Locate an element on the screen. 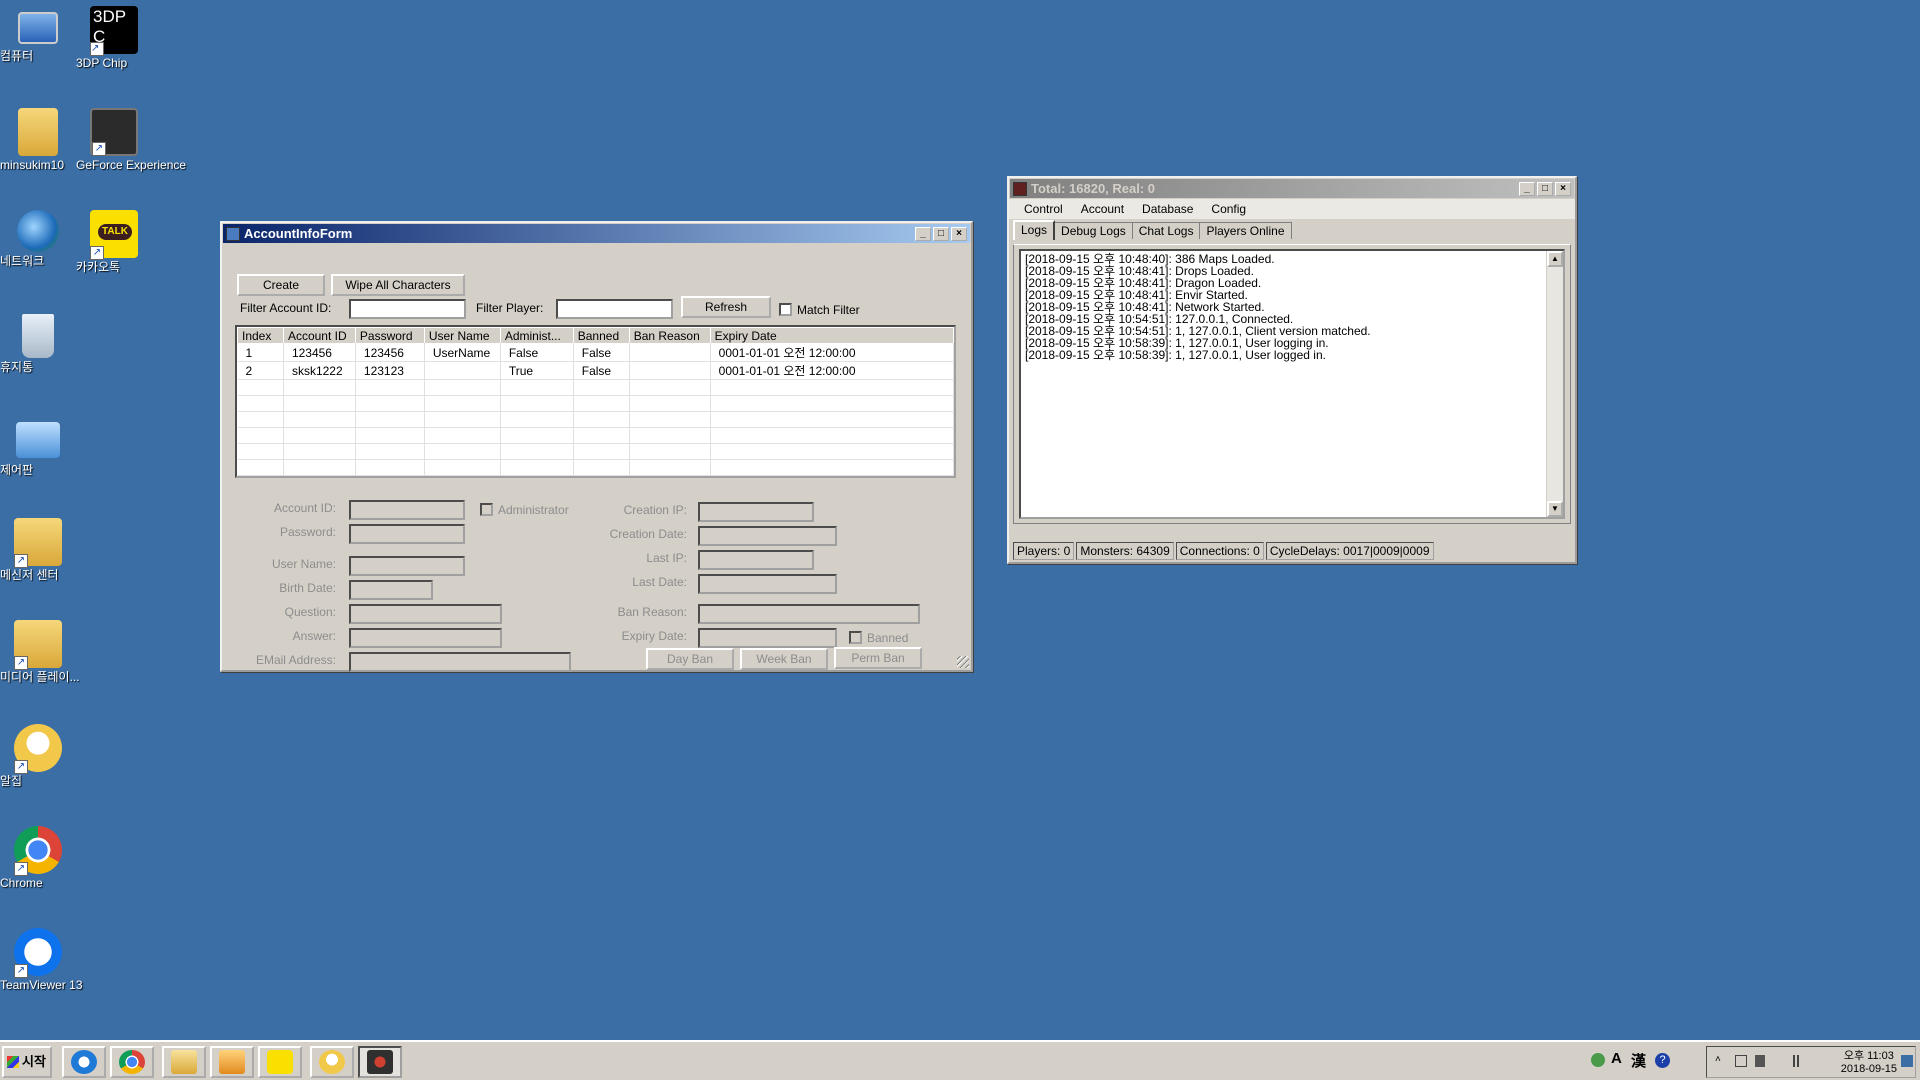  column-header-expiry-date: Expiry Date is located at coordinates (831, 335).